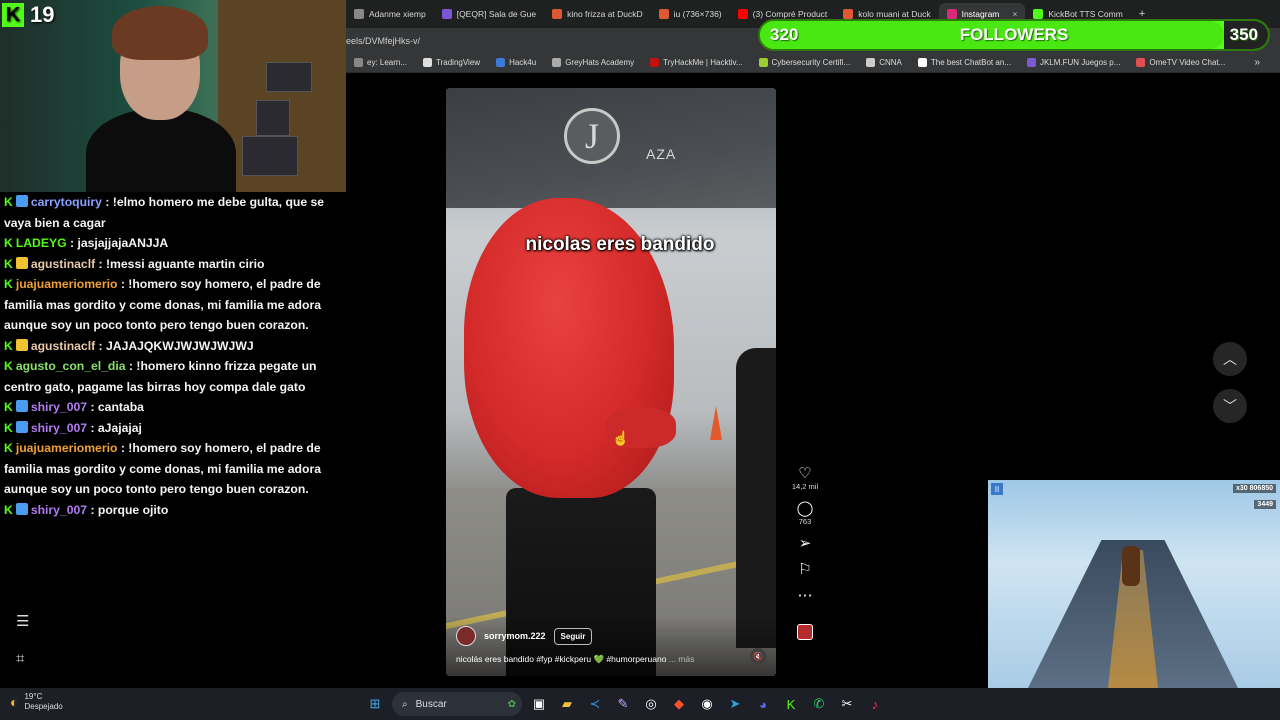  Describe the element at coordinates (819, 704) in the screenshot. I see `whatsapp-icon: ✆` at that location.